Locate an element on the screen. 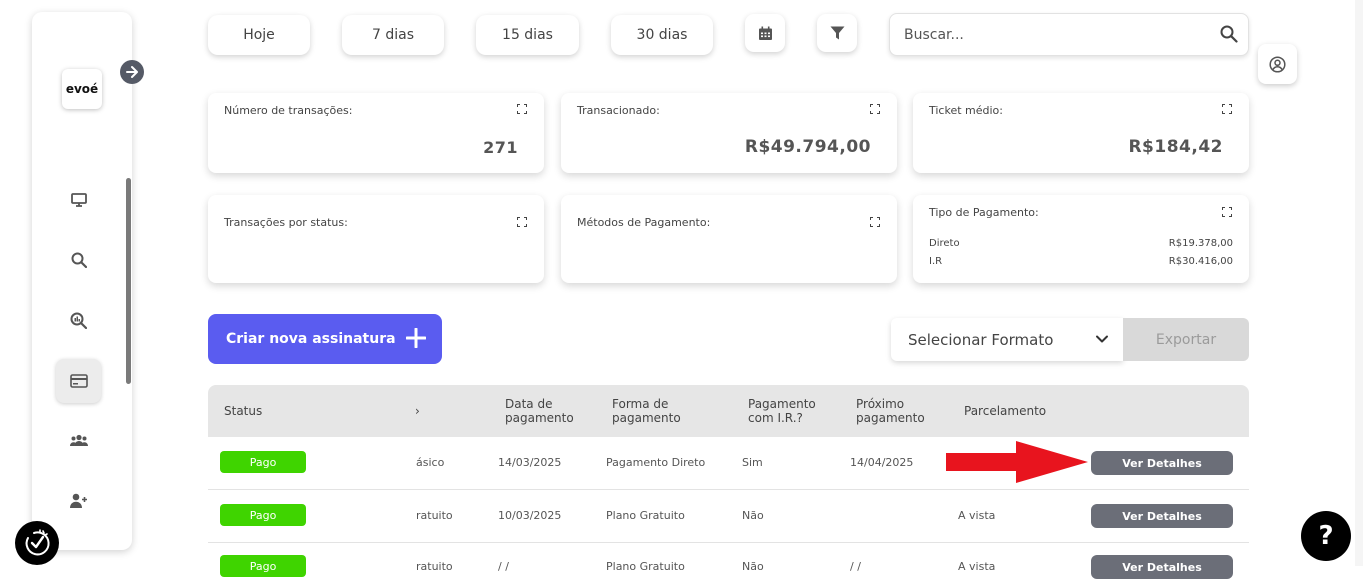  format-select-label: Selecionar Formato is located at coordinates (981, 339).